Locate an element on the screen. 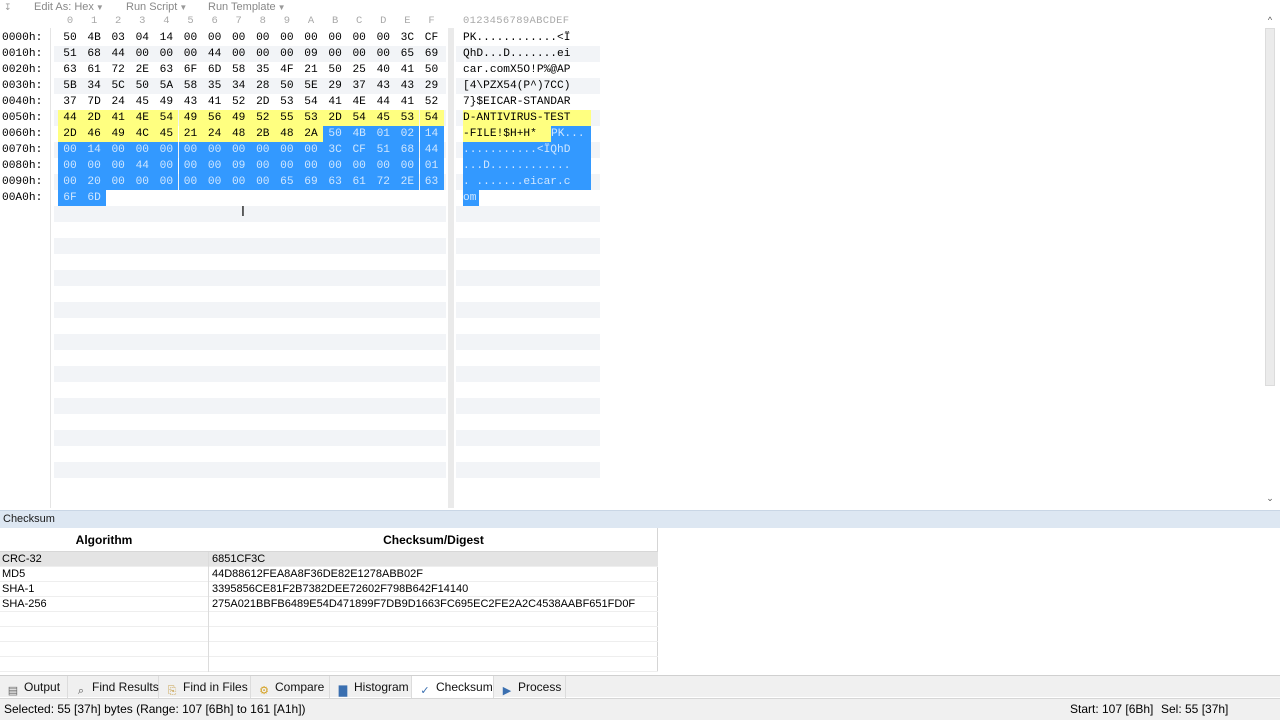 This screenshot has height=720, width=1280. hex-byte: 03 is located at coordinates (118, 38).